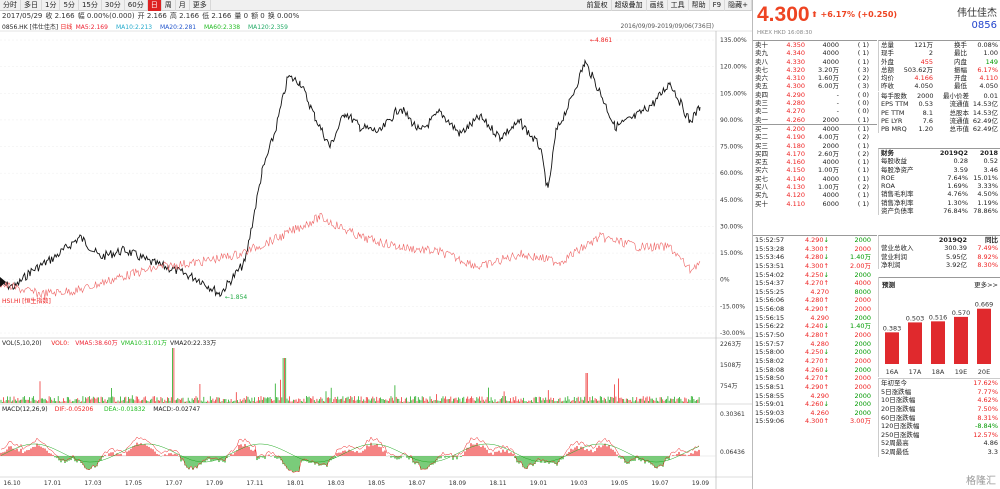 The image size is (1000, 489). I want to click on tick-row: 15:57:50 4.280↑ 2000, so click(815, 335).